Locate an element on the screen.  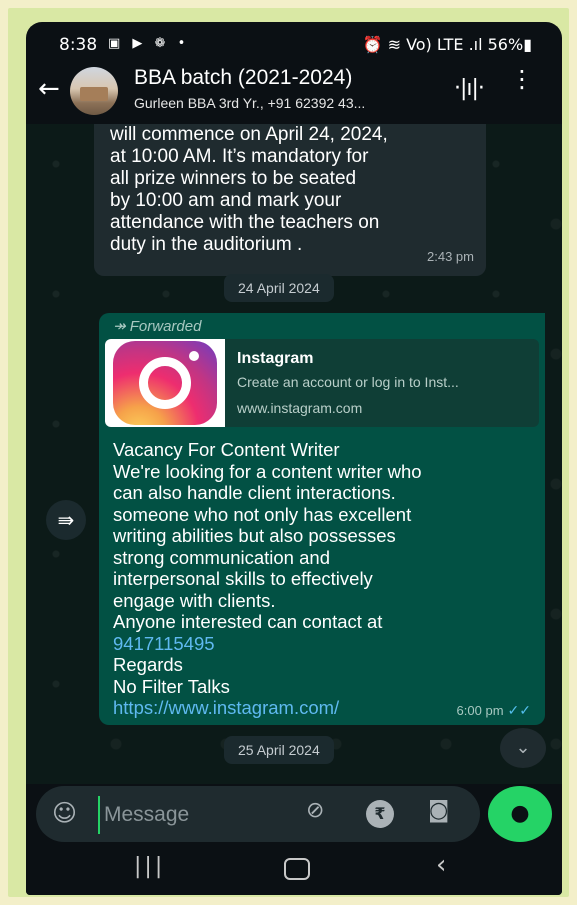
message-line: interpersonal skills to effectively is located at coordinates (243, 578).